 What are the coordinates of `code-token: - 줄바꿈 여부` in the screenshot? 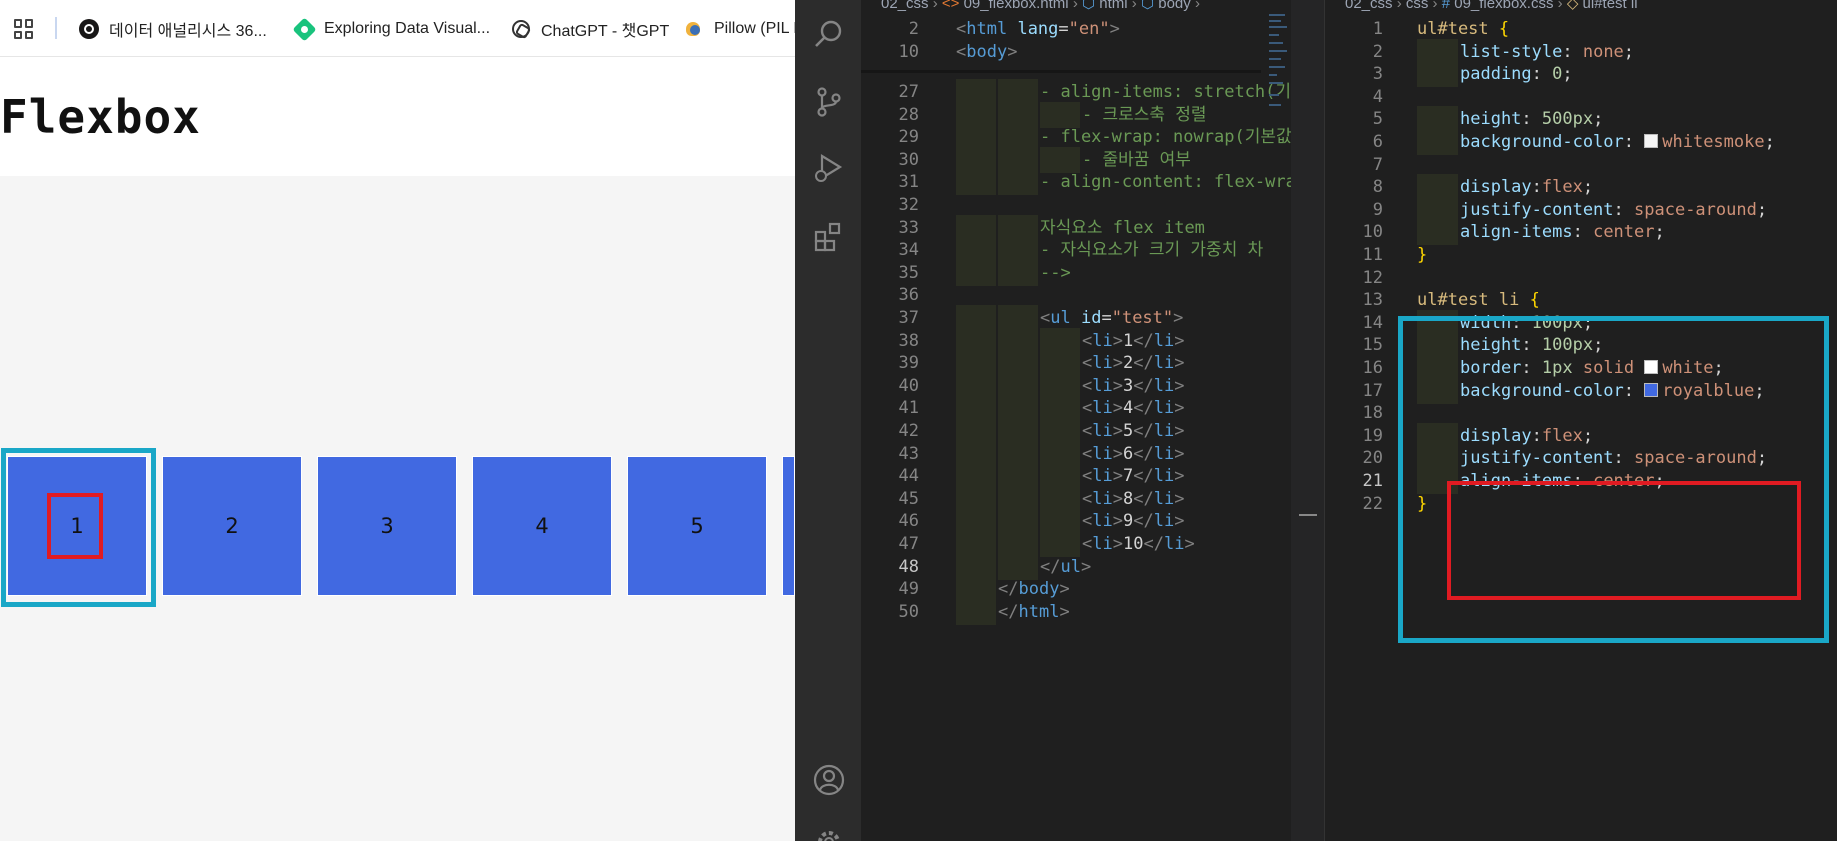 It's located at (1136, 159).